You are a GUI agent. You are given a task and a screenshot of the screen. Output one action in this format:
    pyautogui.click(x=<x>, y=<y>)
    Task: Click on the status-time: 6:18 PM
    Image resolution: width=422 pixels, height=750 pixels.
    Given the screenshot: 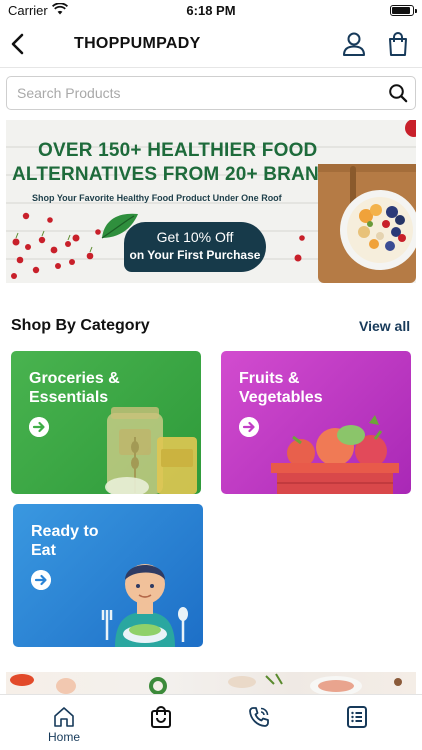 What is the action you would take?
    pyautogui.click(x=211, y=10)
    